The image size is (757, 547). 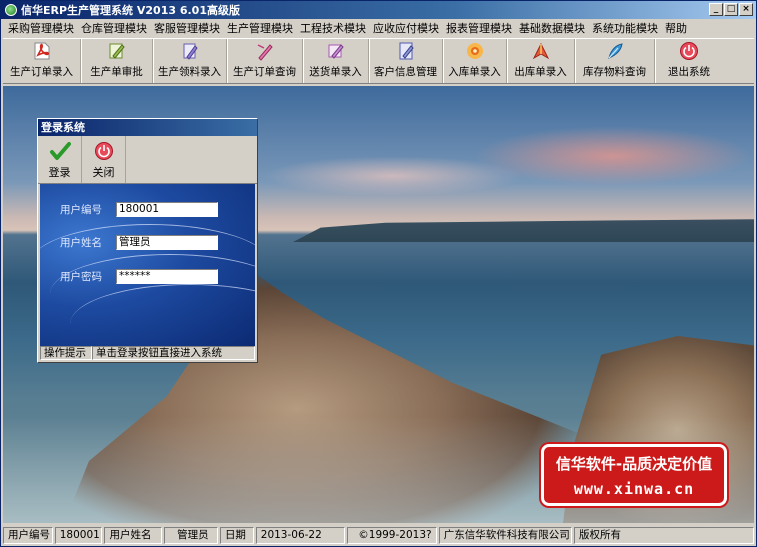 What do you see at coordinates (147, 265) in the screenshot?
I see `login-panel: 用户编号 180001 用户姓名 管理员 用户密码 ******` at bounding box center [147, 265].